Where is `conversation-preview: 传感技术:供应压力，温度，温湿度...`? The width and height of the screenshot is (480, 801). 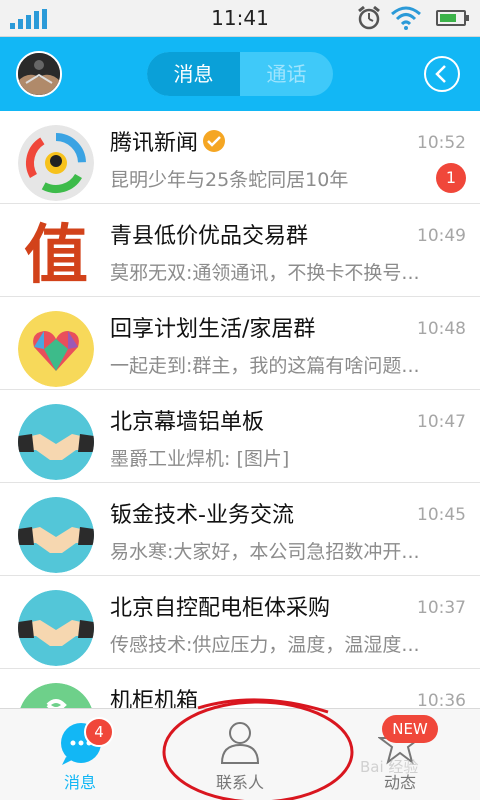
conversation-preview: 传感技术:供应压力，温度，温湿度... is located at coordinates (265, 645).